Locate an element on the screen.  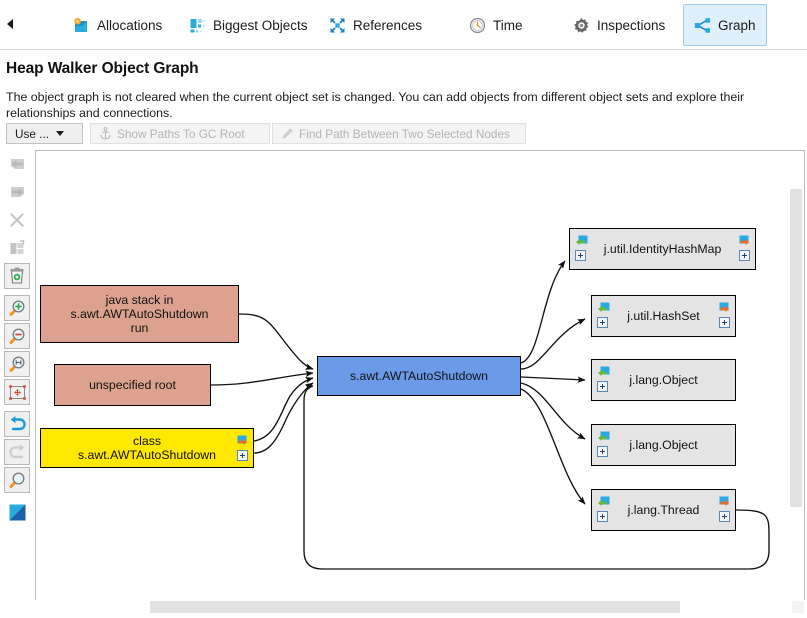
time-icon is located at coordinates (477, 25).